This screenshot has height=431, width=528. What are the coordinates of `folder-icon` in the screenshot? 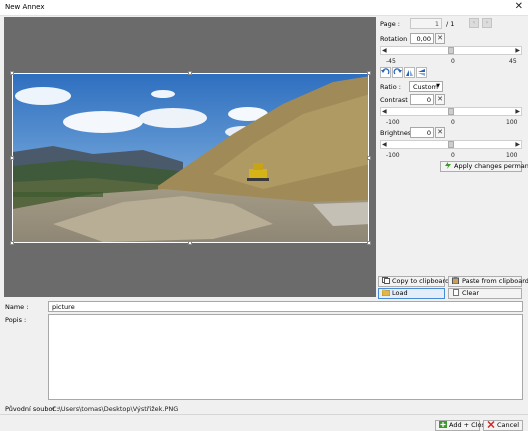 It's located at (386, 293).